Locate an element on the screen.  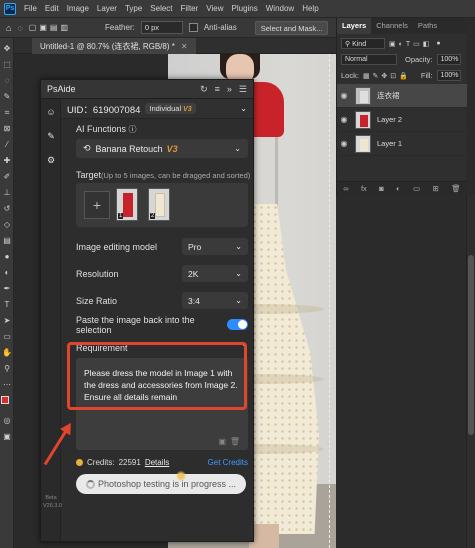
lock-icons: ▦✎✥⊡🔒 is located at coordinates (387, 76).